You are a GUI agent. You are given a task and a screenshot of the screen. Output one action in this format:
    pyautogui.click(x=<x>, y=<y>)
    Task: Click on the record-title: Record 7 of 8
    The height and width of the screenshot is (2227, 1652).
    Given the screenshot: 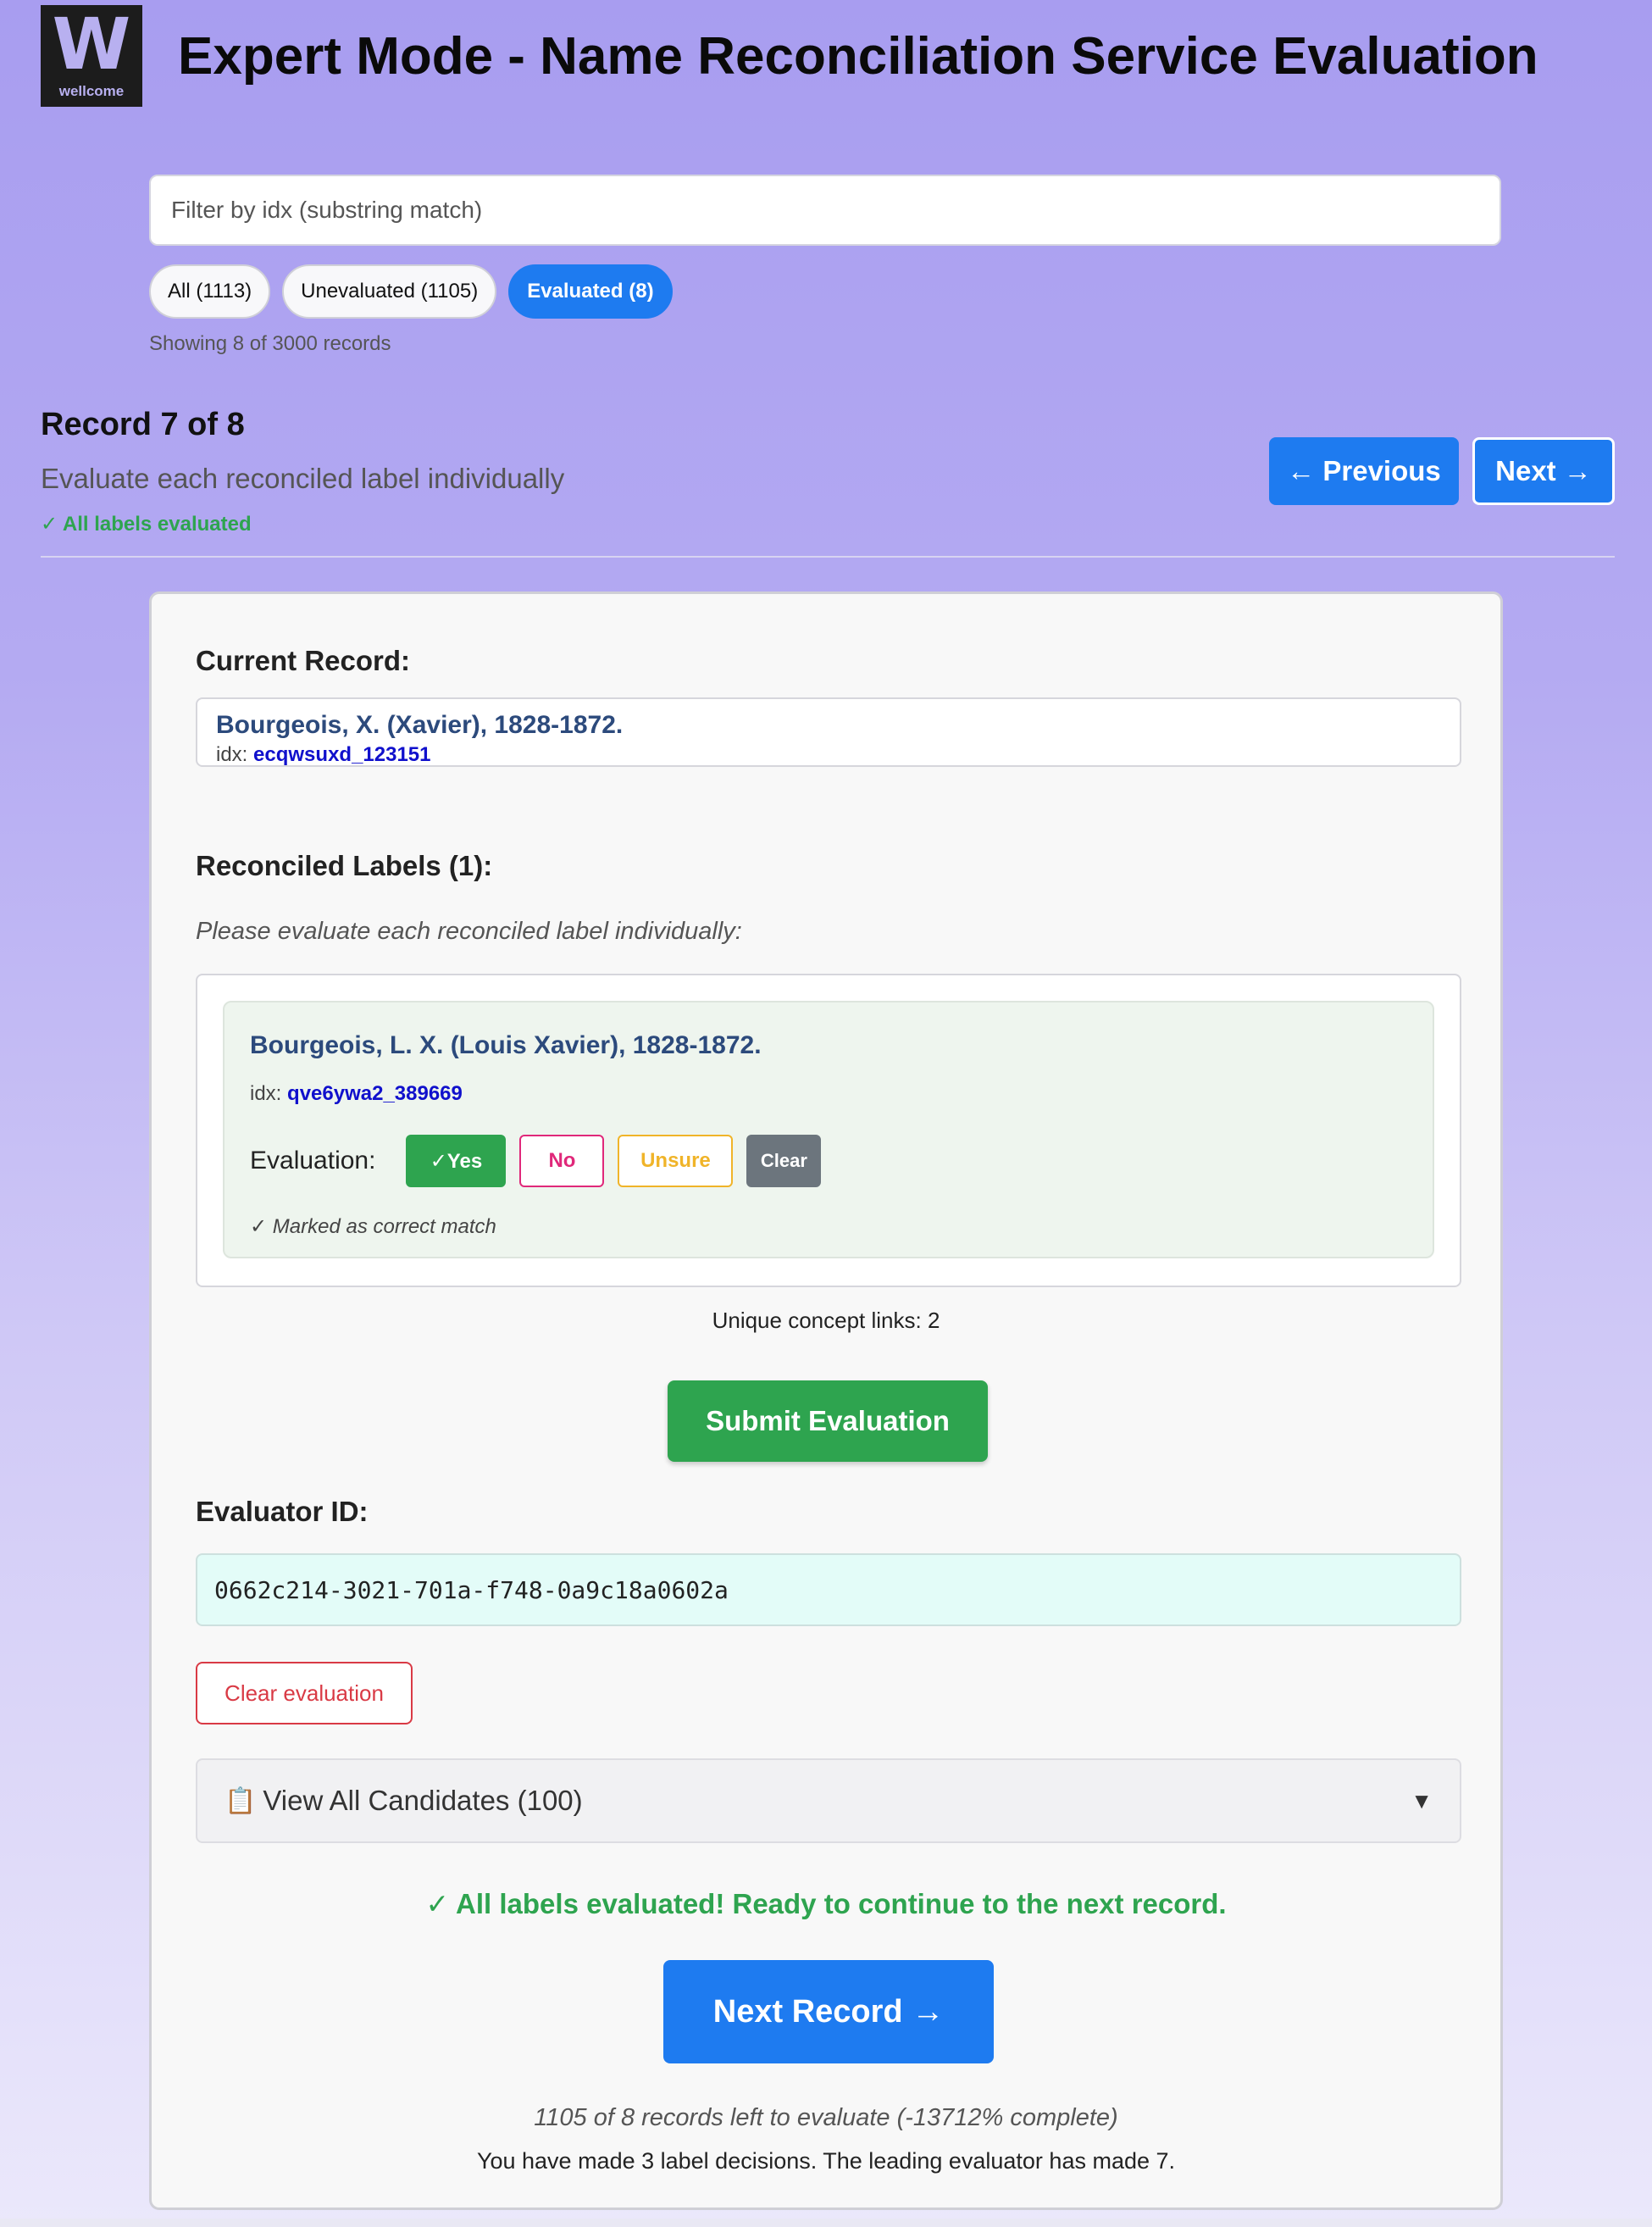 What is the action you would take?
    pyautogui.click(x=143, y=424)
    